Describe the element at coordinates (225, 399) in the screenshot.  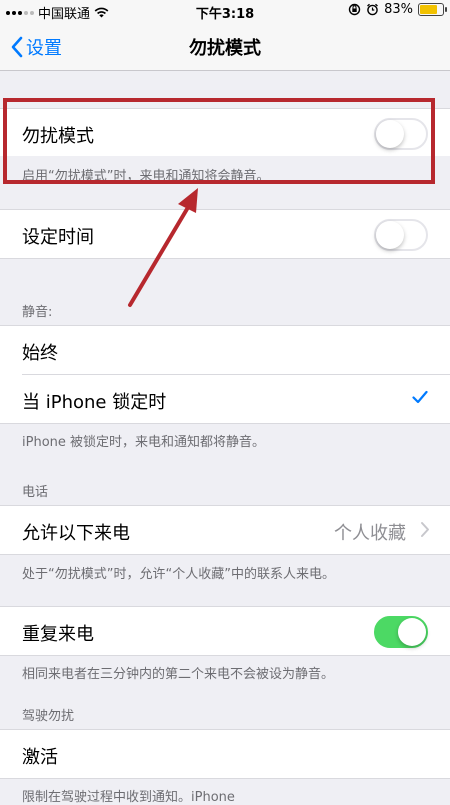
I see `silence-locked-row: 当 iPhone 锁定时` at that location.